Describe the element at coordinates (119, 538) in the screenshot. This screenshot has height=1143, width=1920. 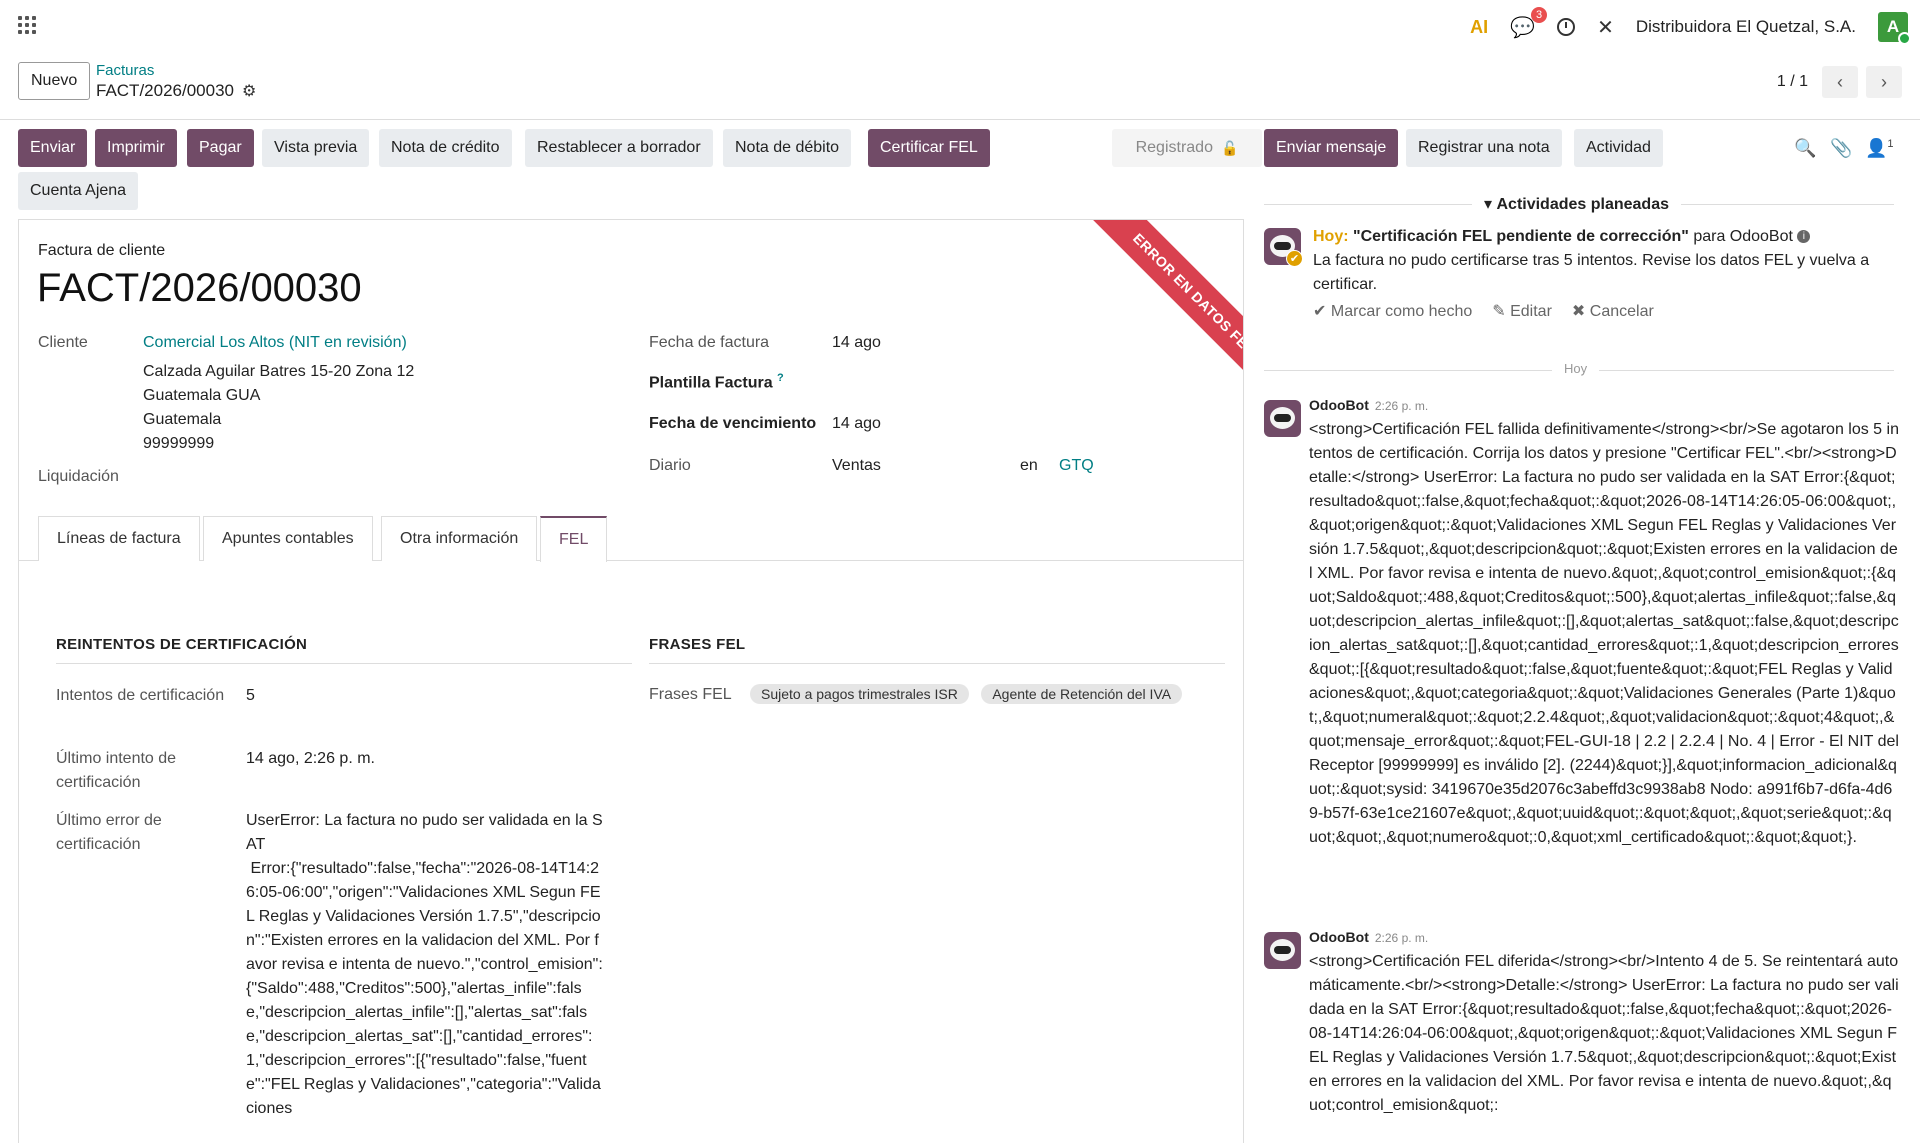
I see `tab-invoice-lines: Líneas de factura` at that location.